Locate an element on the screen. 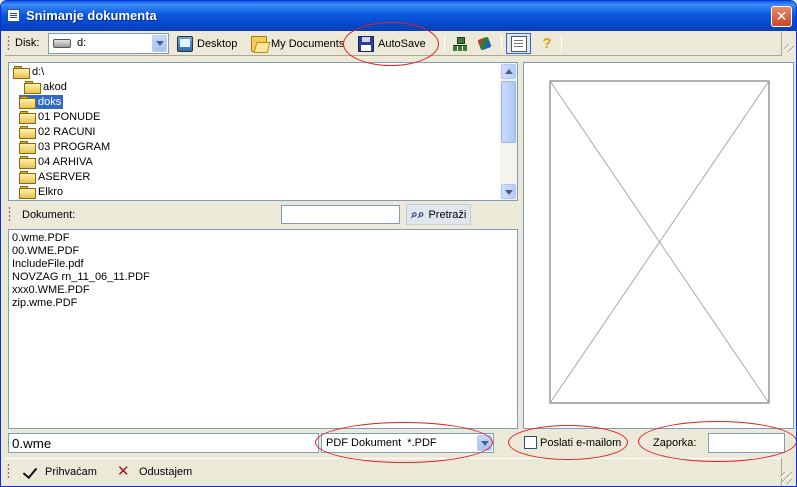 The width and height of the screenshot is (797, 487). desktop-label: Desktop is located at coordinates (217, 43).